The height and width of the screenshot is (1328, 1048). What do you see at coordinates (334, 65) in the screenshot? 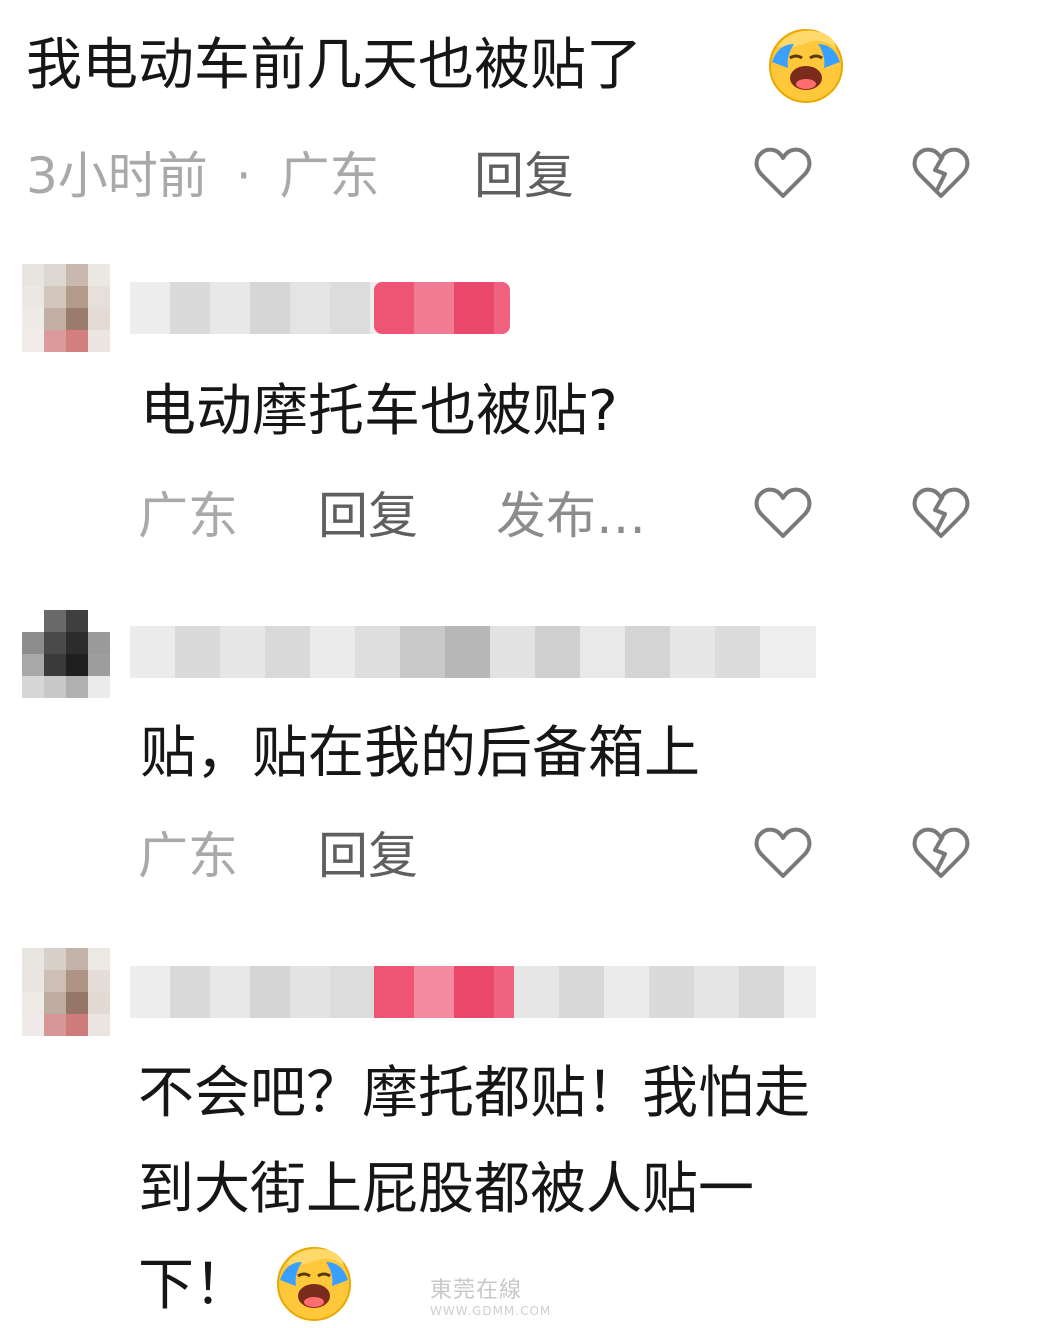
I see `top-comment-text: 我电动车前几天也被贴了` at bounding box center [334, 65].